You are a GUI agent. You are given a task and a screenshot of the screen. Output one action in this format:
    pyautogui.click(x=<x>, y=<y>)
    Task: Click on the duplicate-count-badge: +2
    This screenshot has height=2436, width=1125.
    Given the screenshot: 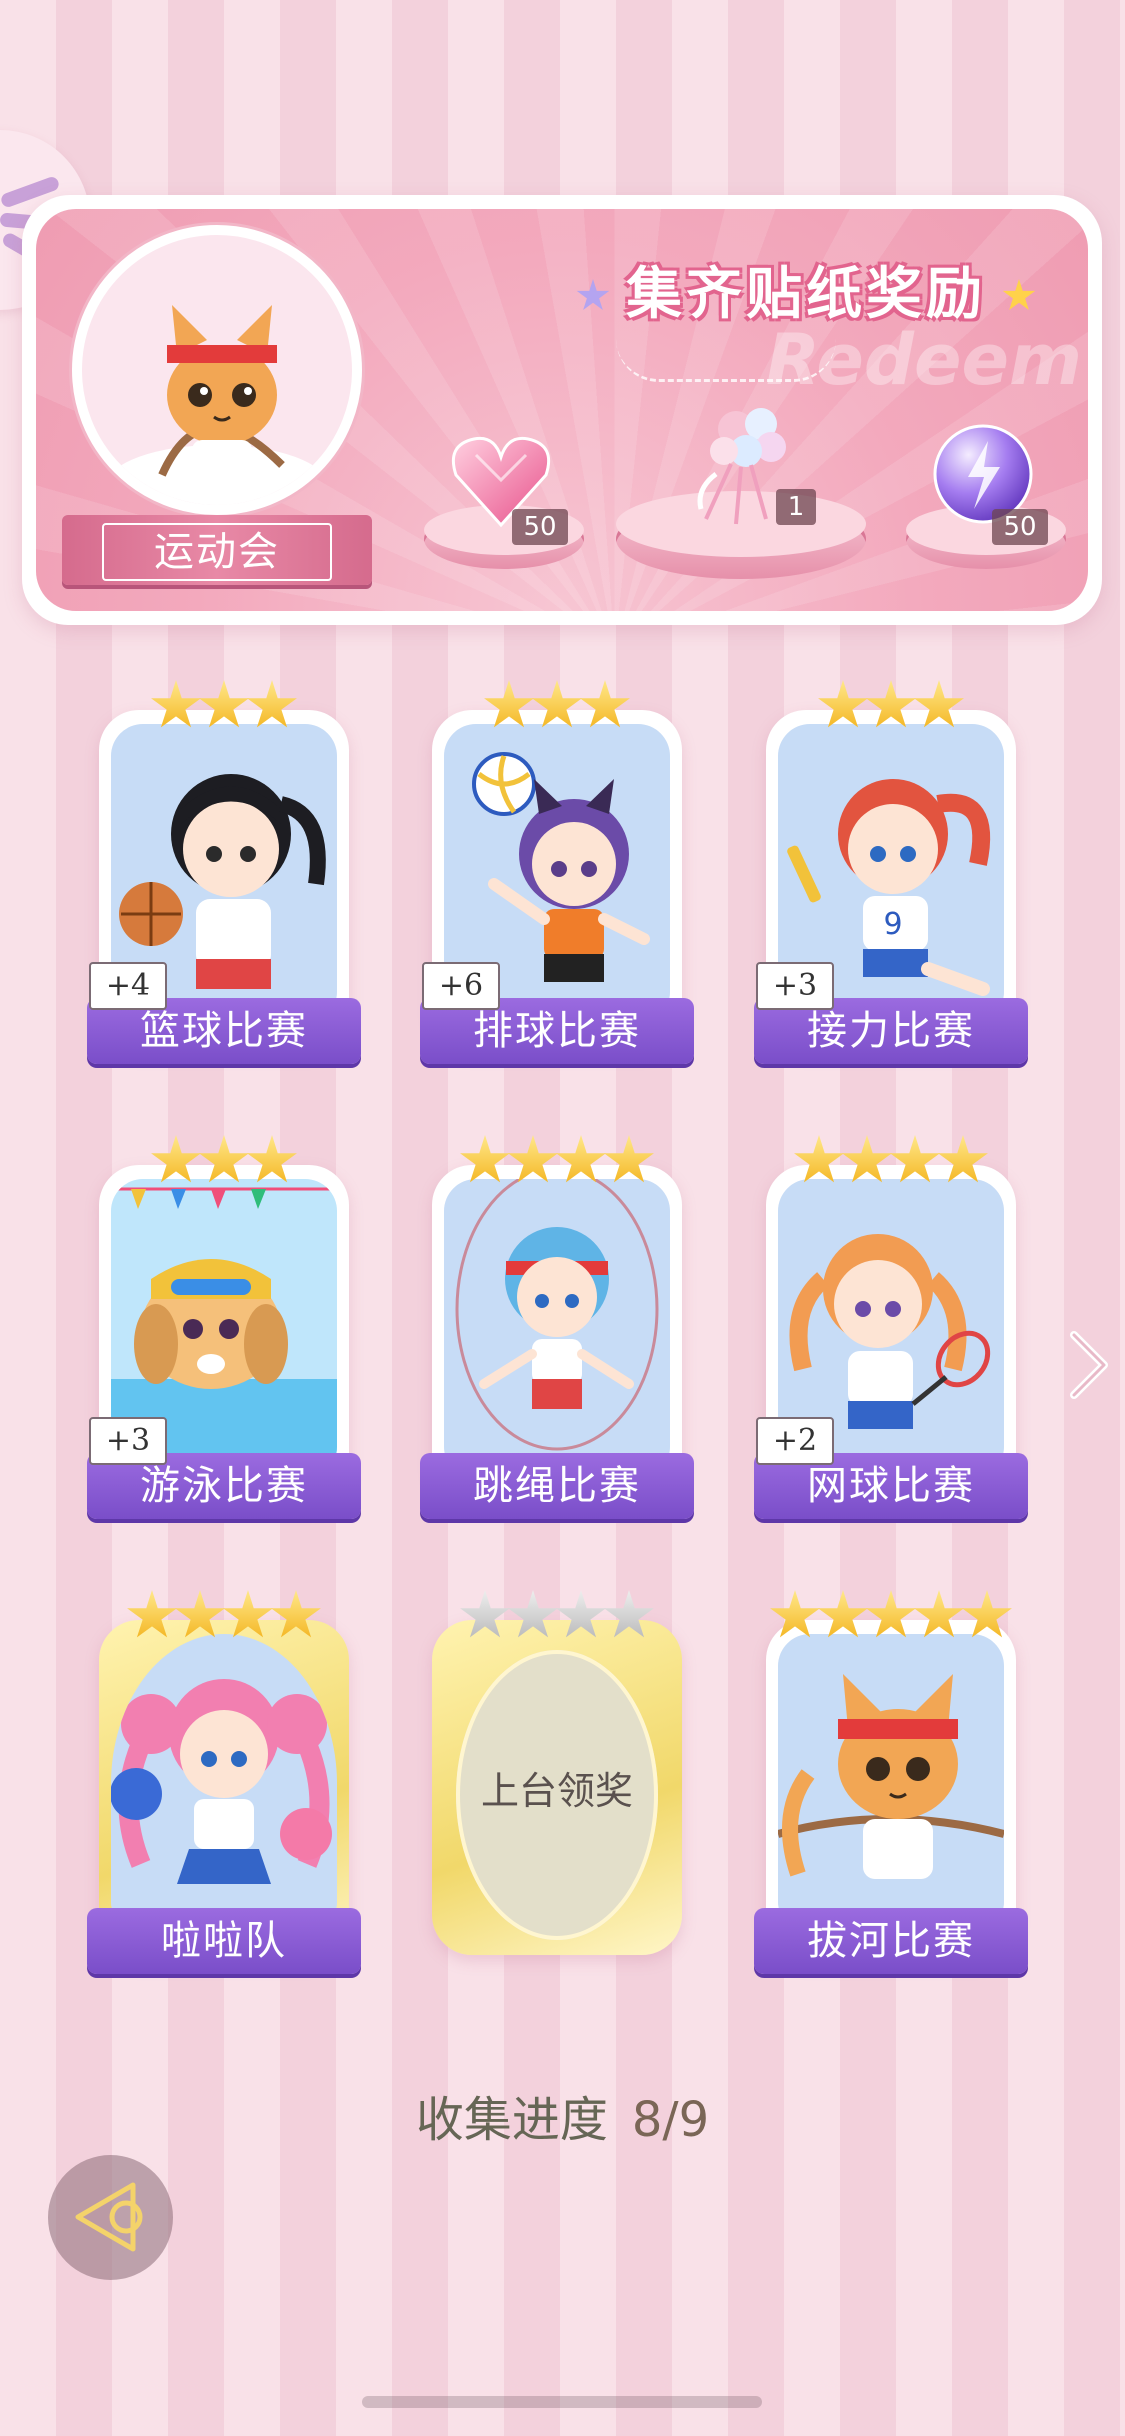 What is the action you would take?
    pyautogui.click(x=795, y=1441)
    